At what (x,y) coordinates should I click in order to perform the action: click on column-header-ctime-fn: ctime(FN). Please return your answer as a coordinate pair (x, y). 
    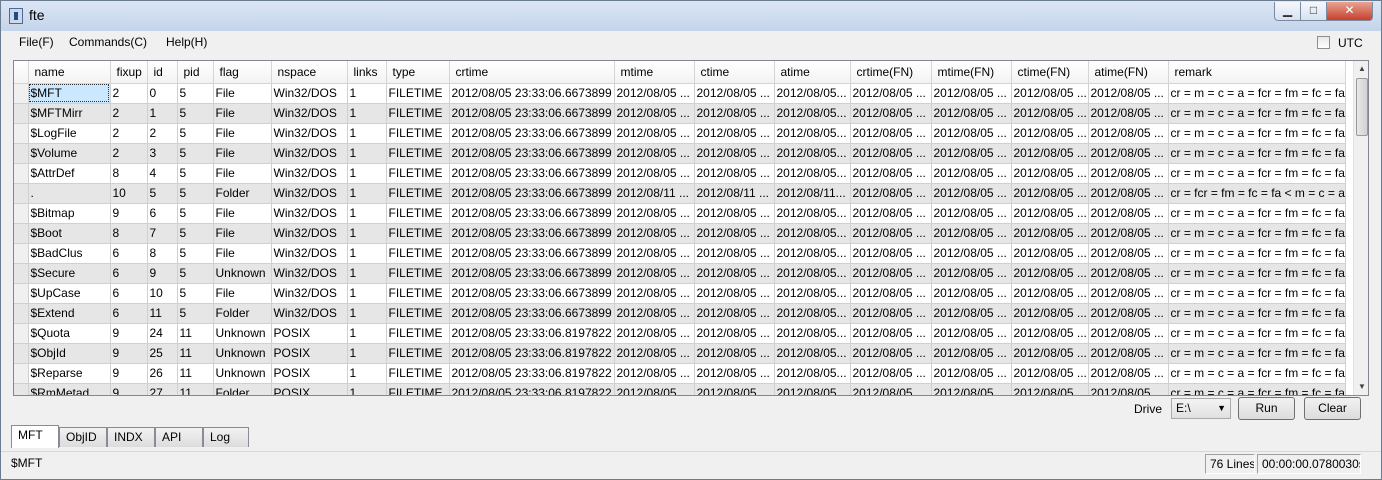
    Looking at the image, I should click on (1050, 72).